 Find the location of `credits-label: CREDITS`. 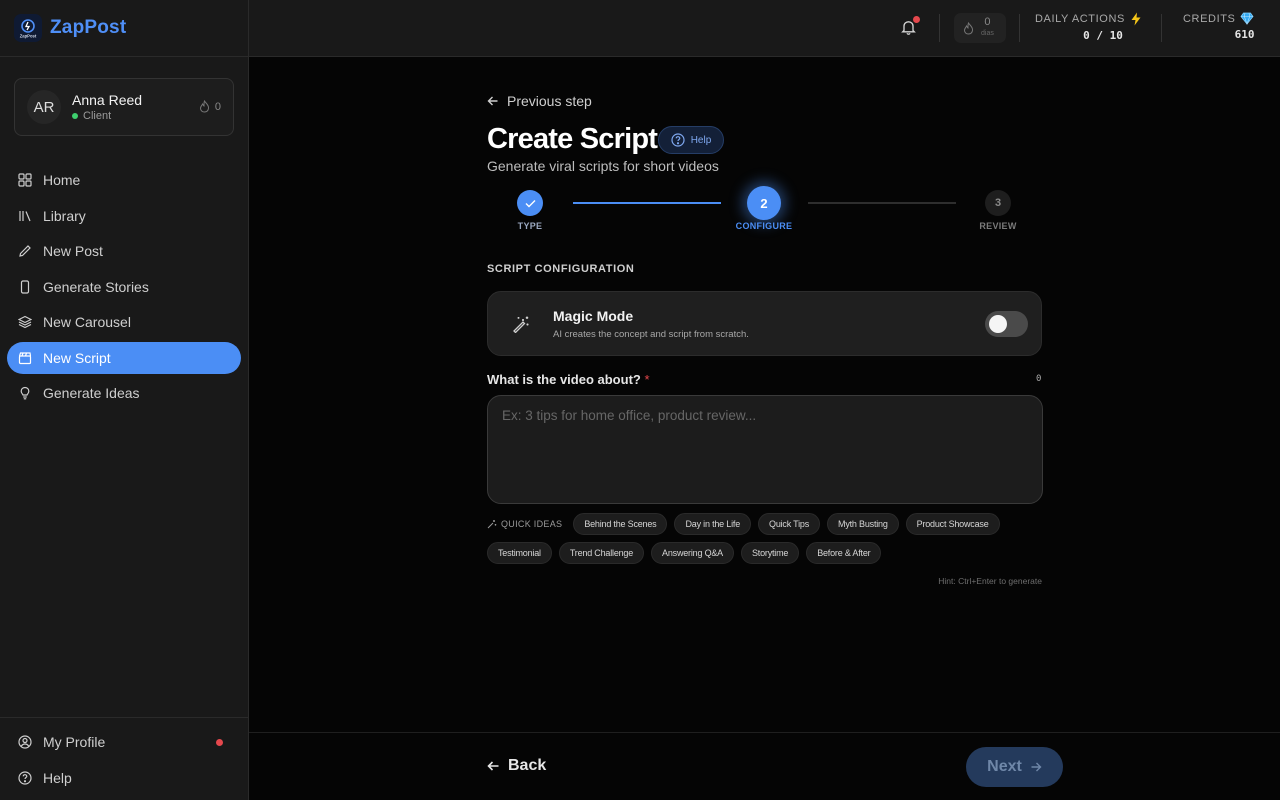

credits-label: CREDITS is located at coordinates (1209, 18).